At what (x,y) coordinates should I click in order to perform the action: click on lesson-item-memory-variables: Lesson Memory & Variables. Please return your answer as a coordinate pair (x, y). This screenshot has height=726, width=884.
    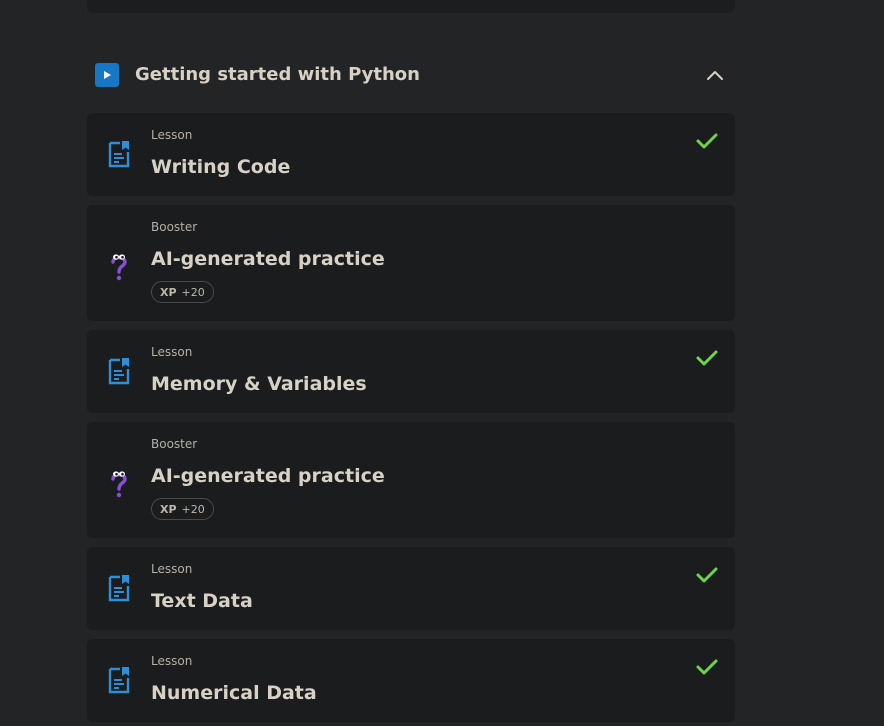
    Looking at the image, I should click on (411, 371).